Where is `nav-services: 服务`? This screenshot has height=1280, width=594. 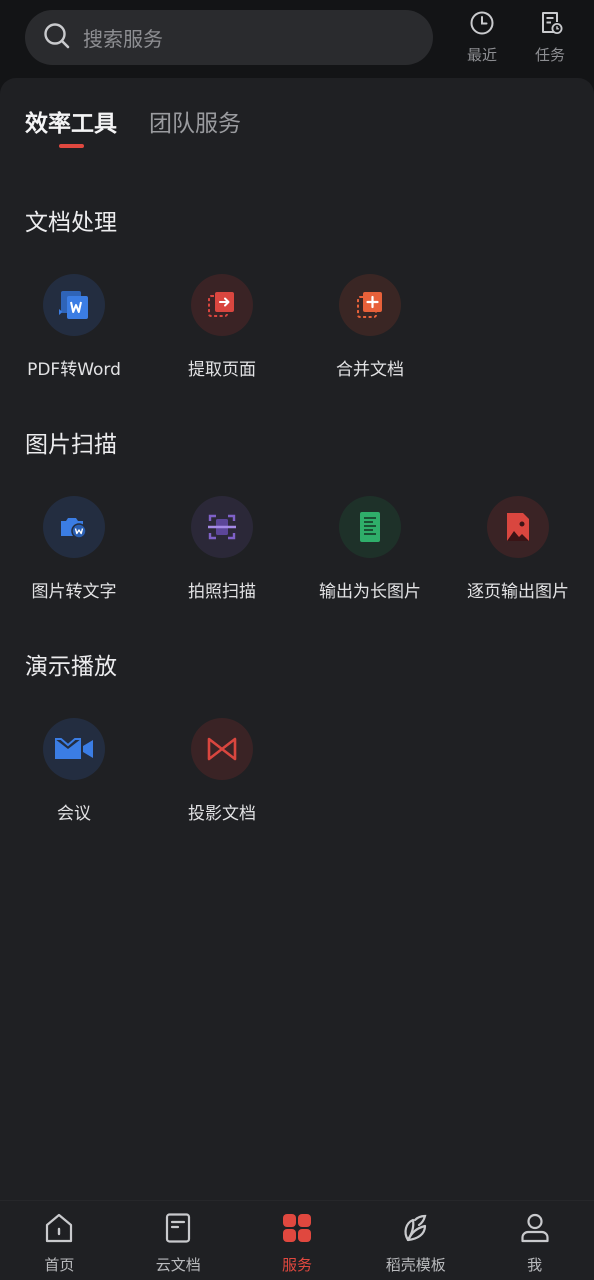 nav-services: 服务 is located at coordinates (297, 1240).